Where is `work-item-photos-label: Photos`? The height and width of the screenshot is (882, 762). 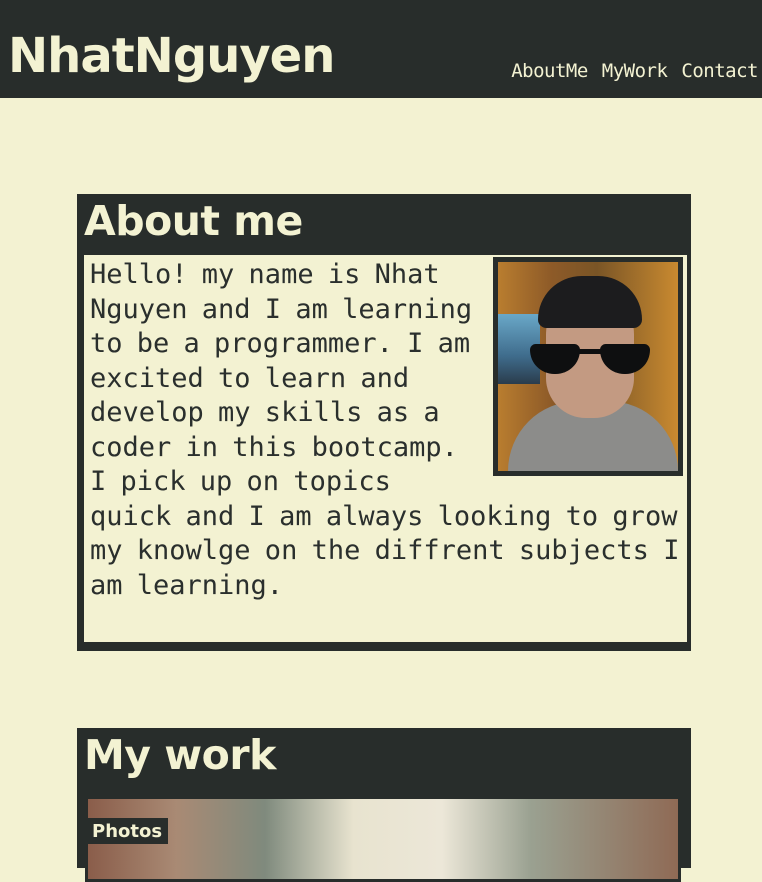 work-item-photos-label: Photos is located at coordinates (127, 831).